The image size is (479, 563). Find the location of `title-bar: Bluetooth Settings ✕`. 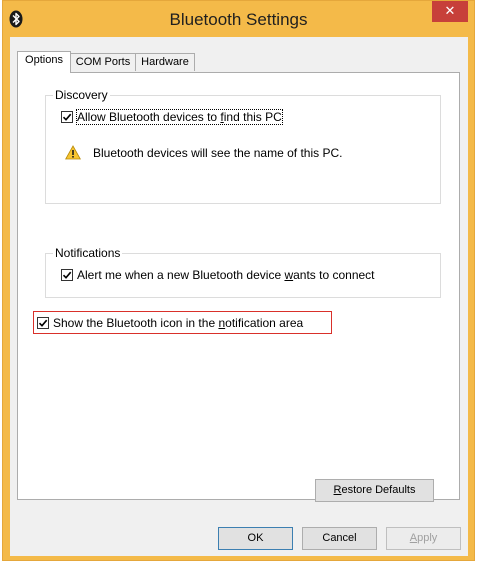

title-bar: Bluetooth Settings ✕ is located at coordinates (238, 19).